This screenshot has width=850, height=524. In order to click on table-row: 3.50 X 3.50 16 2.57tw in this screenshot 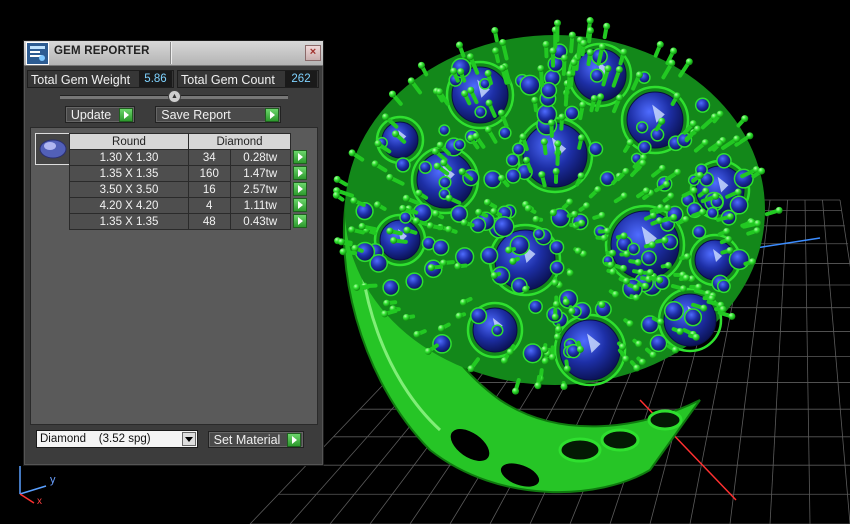, I will do `click(189, 189)`.